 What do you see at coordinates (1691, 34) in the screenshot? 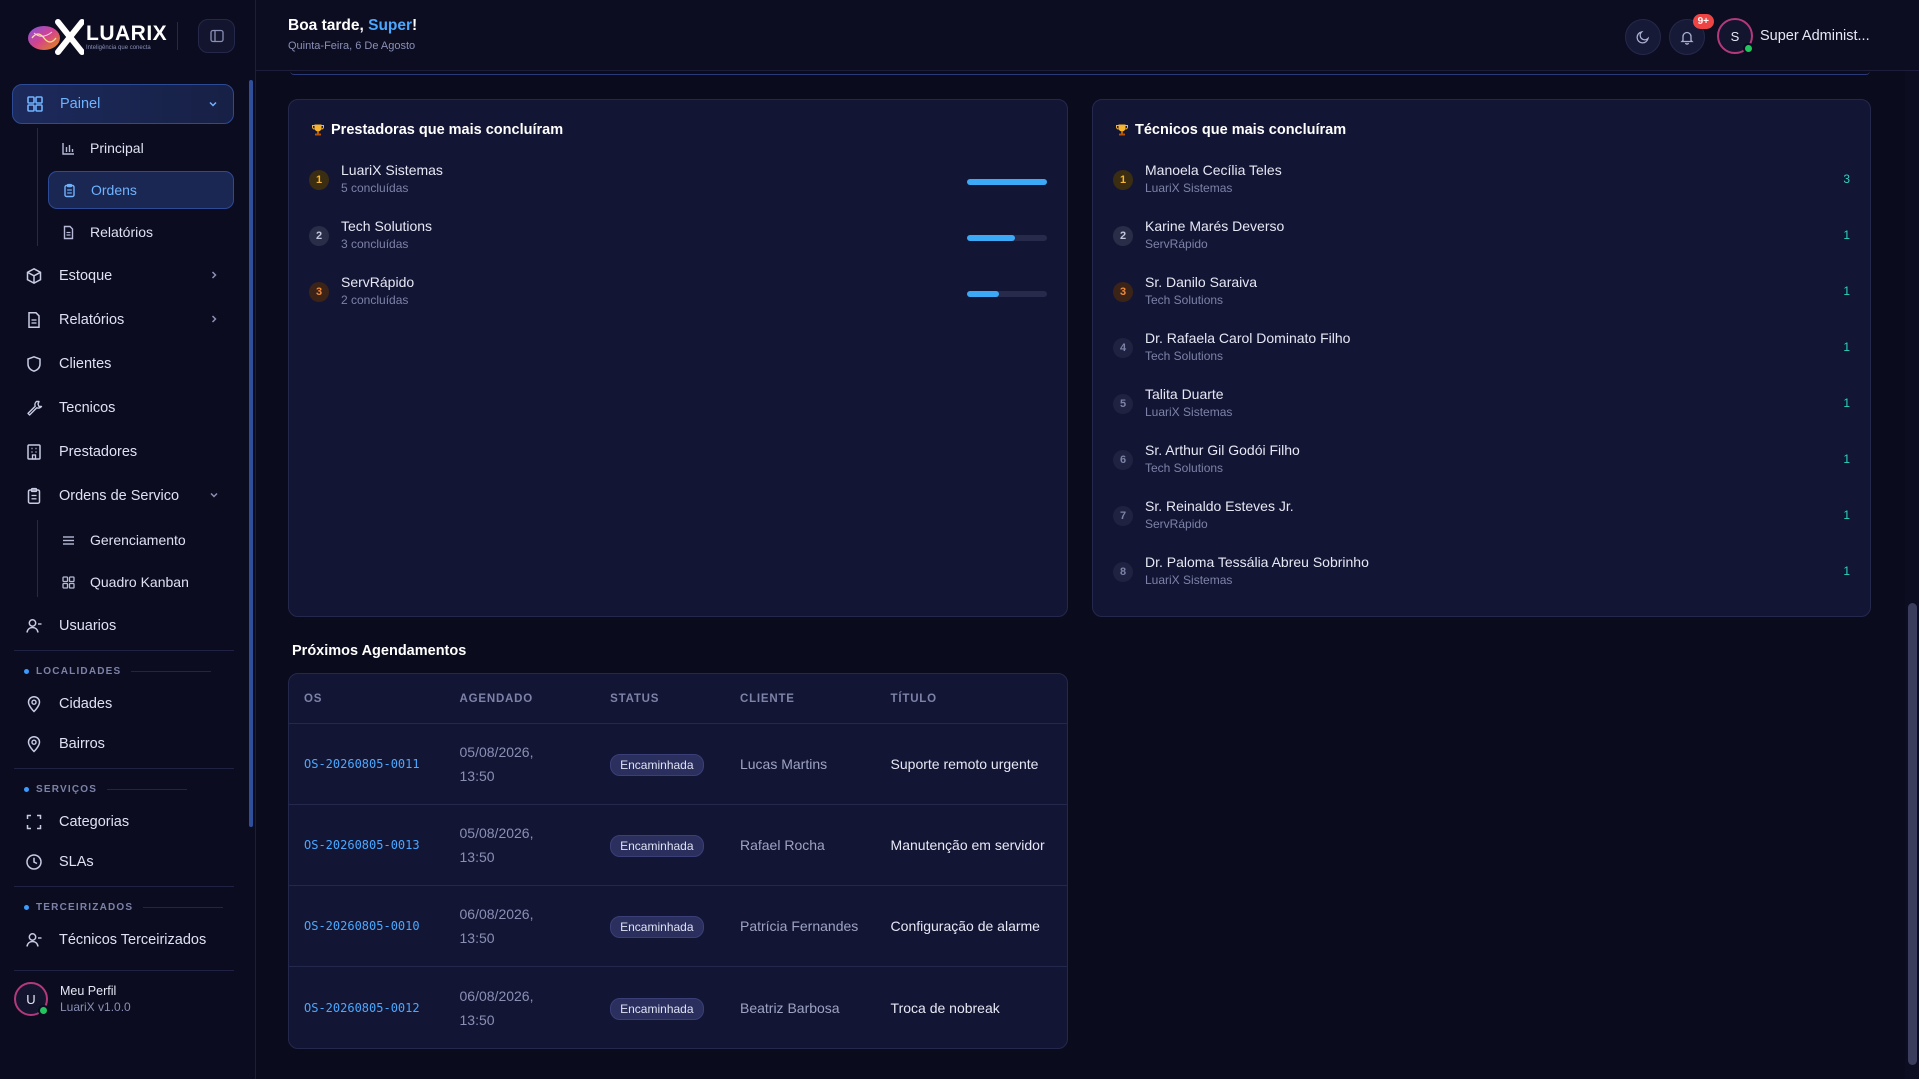
I see `notifications-button: 9+` at bounding box center [1691, 34].